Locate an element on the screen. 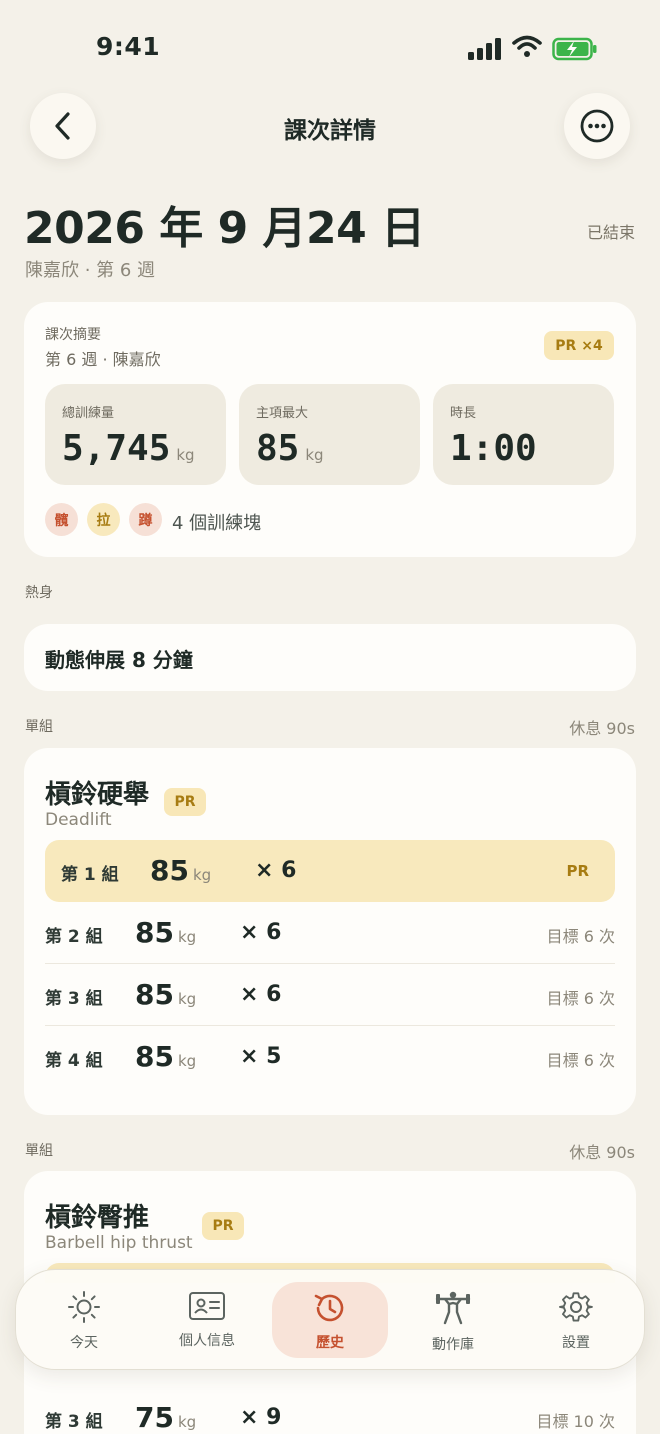 This screenshot has width=660, height=1434. session-date: 2026 年 9 月24 日 is located at coordinates (224, 228).